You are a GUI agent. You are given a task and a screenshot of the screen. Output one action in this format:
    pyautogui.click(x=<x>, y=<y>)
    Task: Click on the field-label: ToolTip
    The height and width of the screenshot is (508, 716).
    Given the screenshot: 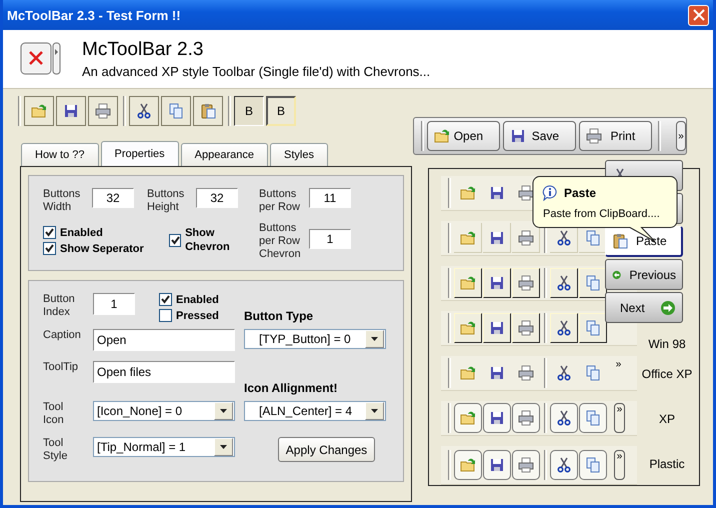 What is the action you would take?
    pyautogui.click(x=61, y=368)
    